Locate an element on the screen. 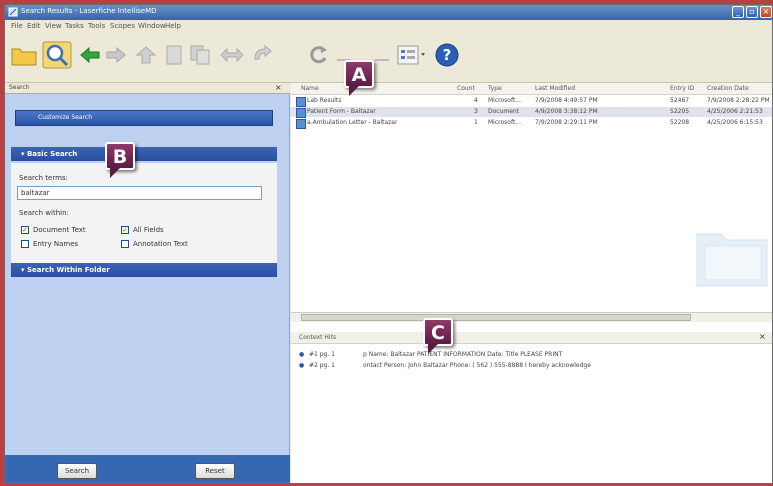  back-arrow-icon is located at coordinates (90, 55).